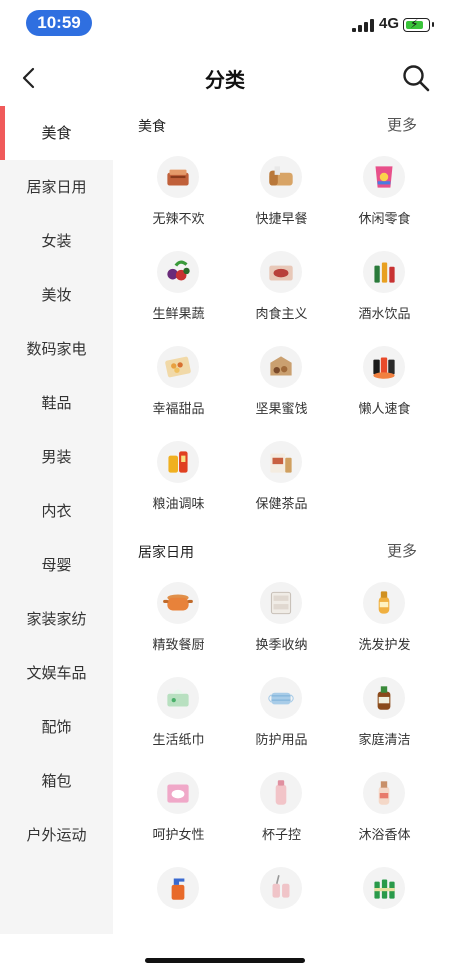 The image size is (450, 974). What do you see at coordinates (178, 603) in the screenshot?
I see `cooking-pot-icon` at bounding box center [178, 603].